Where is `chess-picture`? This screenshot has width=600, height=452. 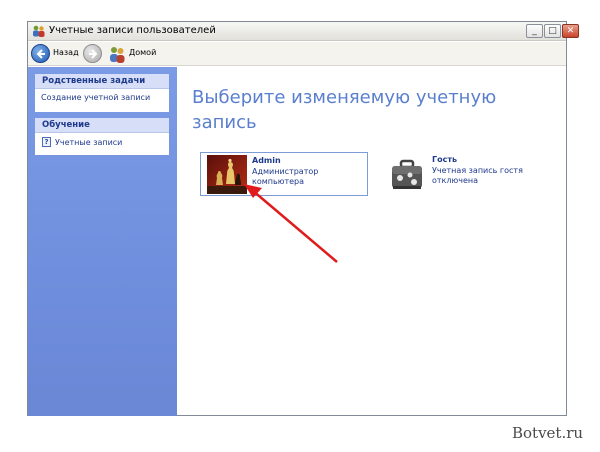
chess-picture is located at coordinates (227, 174).